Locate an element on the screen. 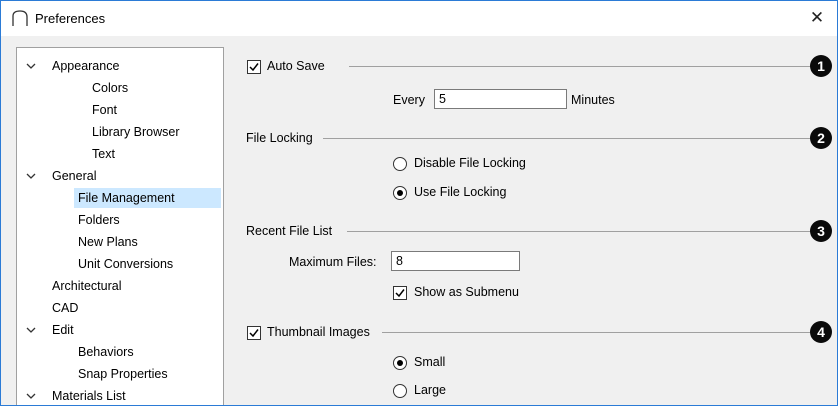 Image resolution: width=838 pixels, height=406 pixels. callout-badge-4: 4 is located at coordinates (821, 332).